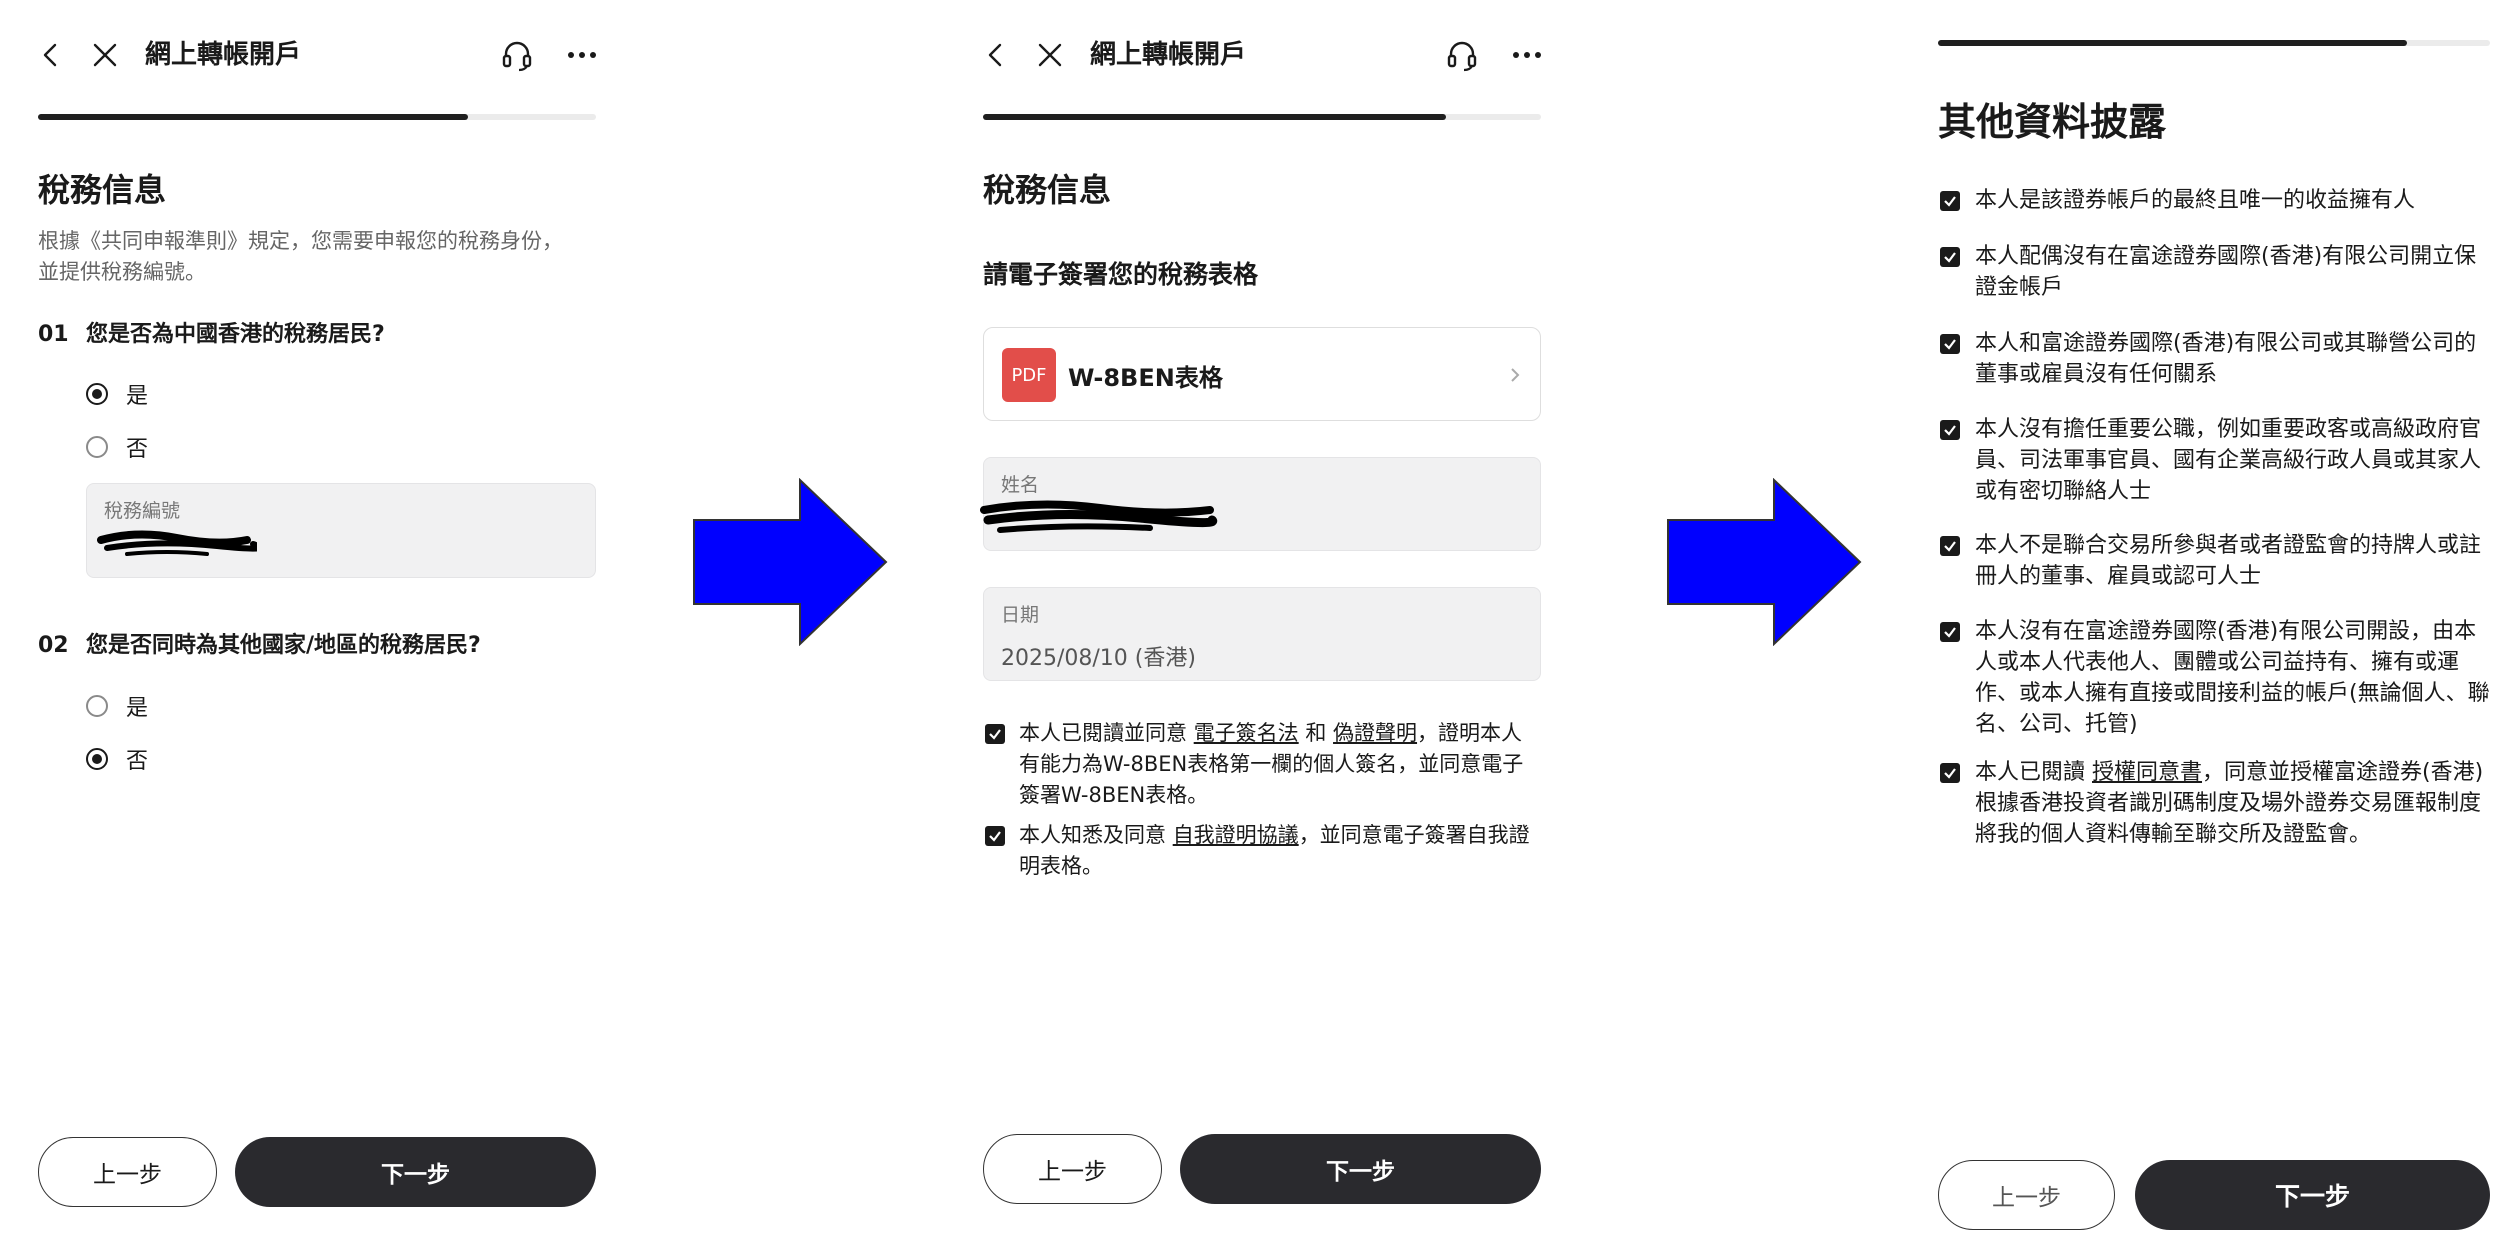  Describe the element at coordinates (1262, 374) in the screenshot. I see `w8ben-form-card: PDF W-8BEN表格` at that location.